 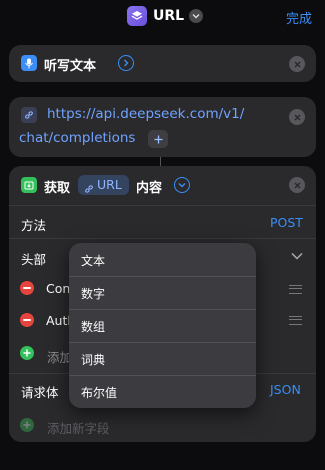 I want to click on top-bar: URL 完成, so click(x=162, y=17).